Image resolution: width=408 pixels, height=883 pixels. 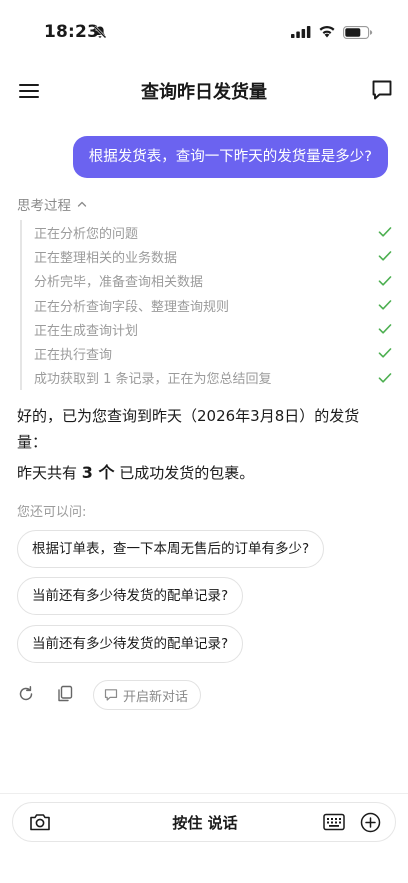 What do you see at coordinates (204, 793) in the screenshot?
I see `bottom-divider` at bounding box center [204, 793].